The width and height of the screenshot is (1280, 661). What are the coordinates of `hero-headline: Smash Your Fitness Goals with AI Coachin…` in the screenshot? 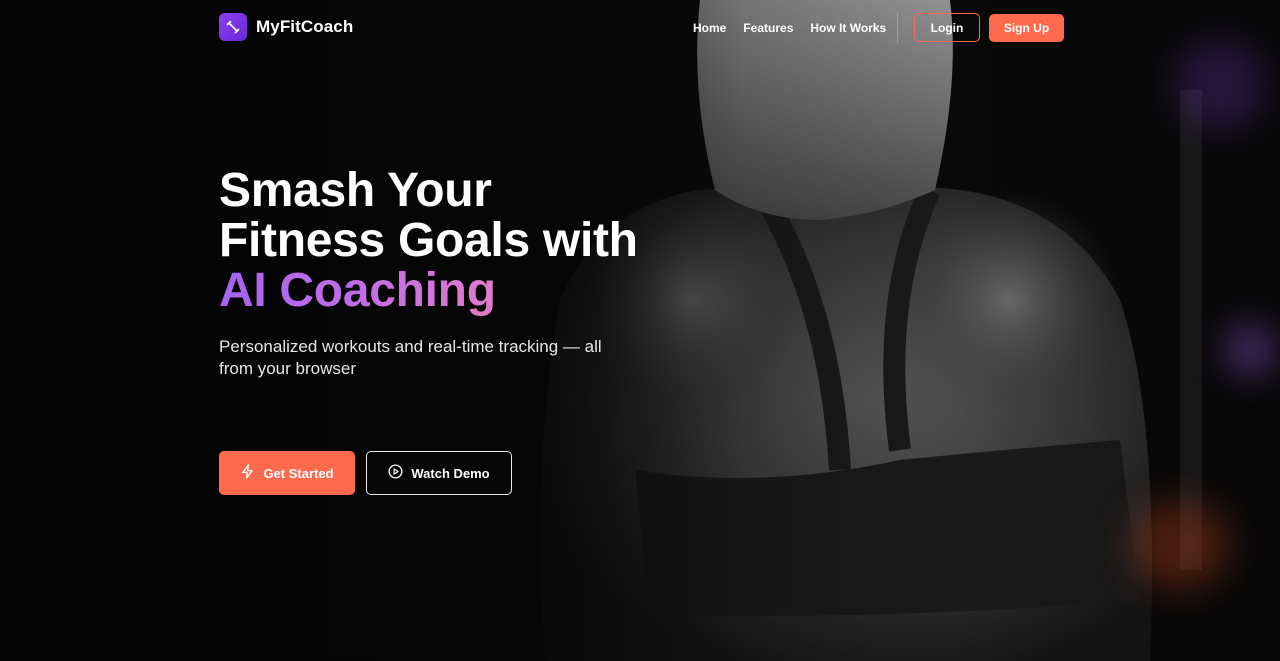 It's located at (429, 241).